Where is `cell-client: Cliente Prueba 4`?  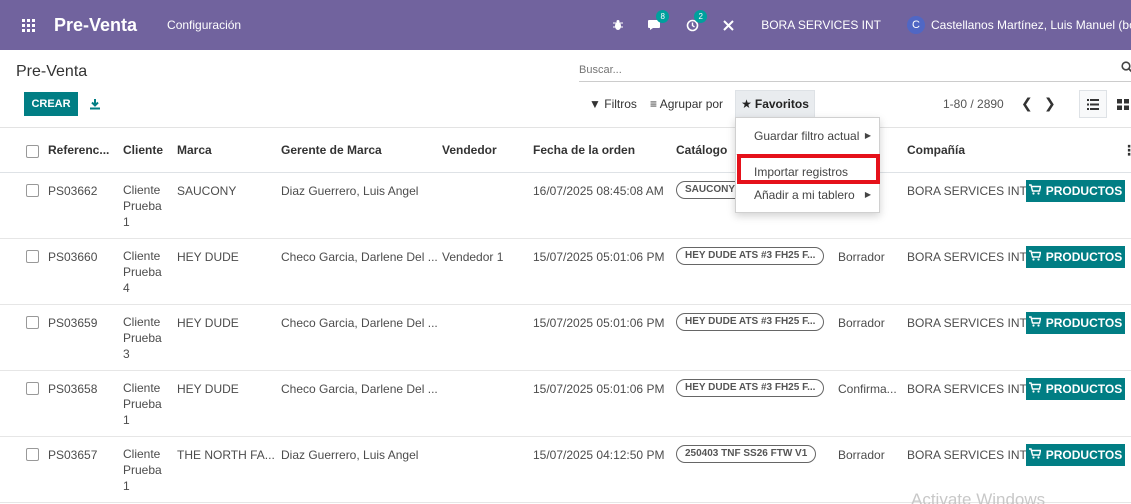 cell-client: Cliente Prueba 4 is located at coordinates (142, 272).